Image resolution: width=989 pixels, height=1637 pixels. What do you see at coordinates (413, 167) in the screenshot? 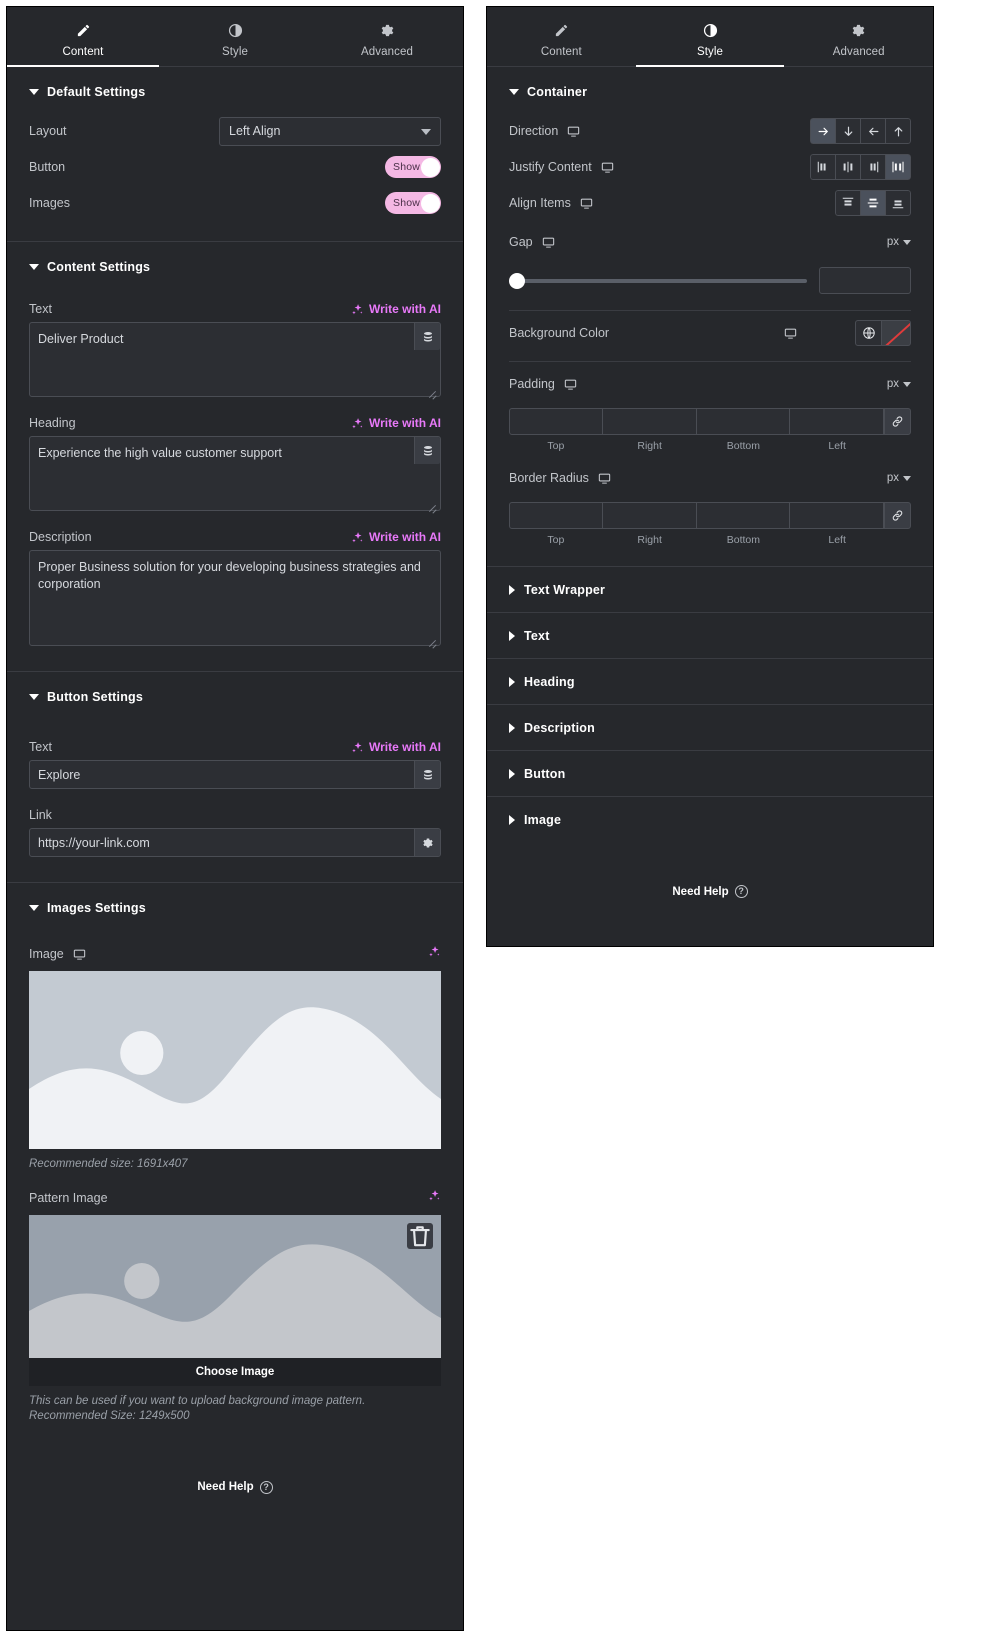
I see `button-show-toggle: Show` at bounding box center [413, 167].